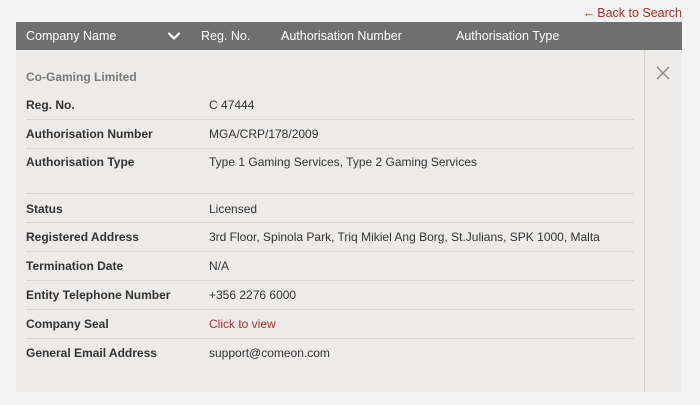 Image resolution: width=700 pixels, height=405 pixels. I want to click on detail-label: Registered Address, so click(82, 237).